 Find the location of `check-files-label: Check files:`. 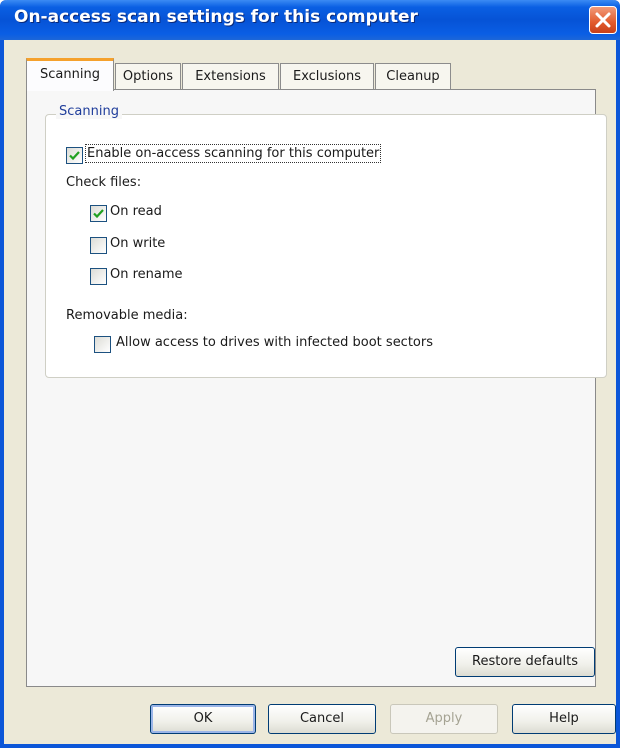

check-files-label: Check files: is located at coordinates (104, 182).